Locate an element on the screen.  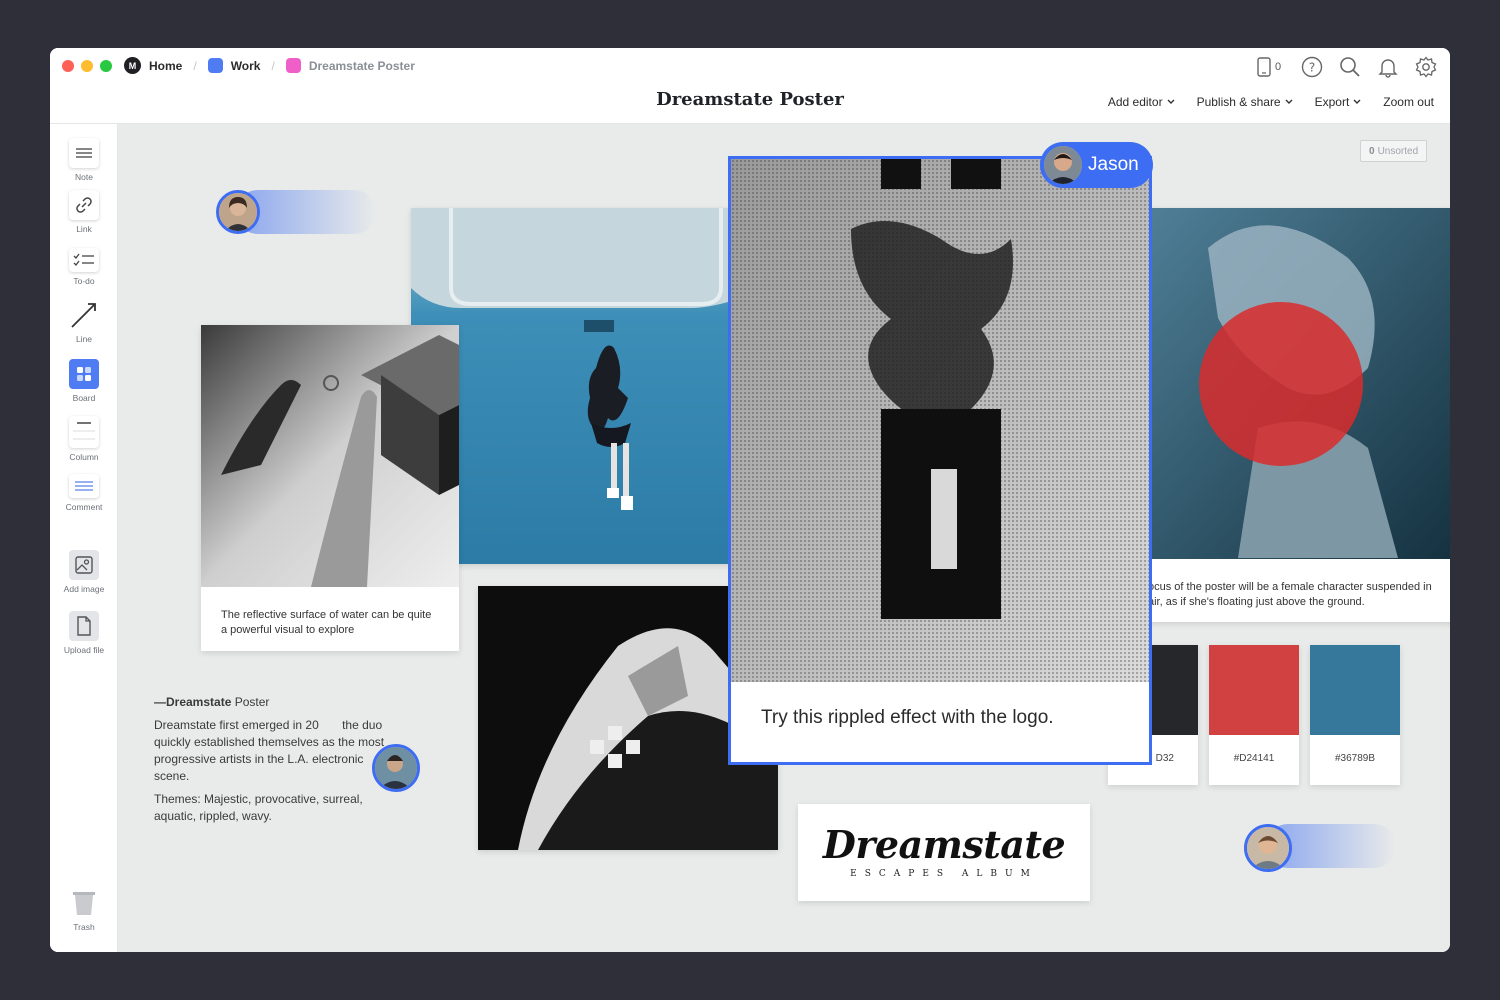
tool-line: Line is located at coordinates (84, 322).